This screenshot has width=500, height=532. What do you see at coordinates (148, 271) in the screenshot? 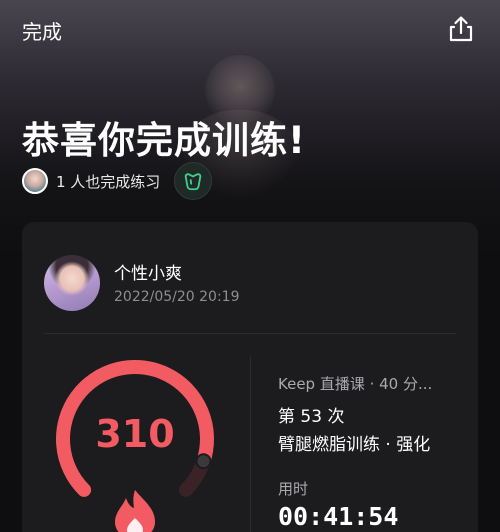
I see `username: 个性小爽` at bounding box center [148, 271].